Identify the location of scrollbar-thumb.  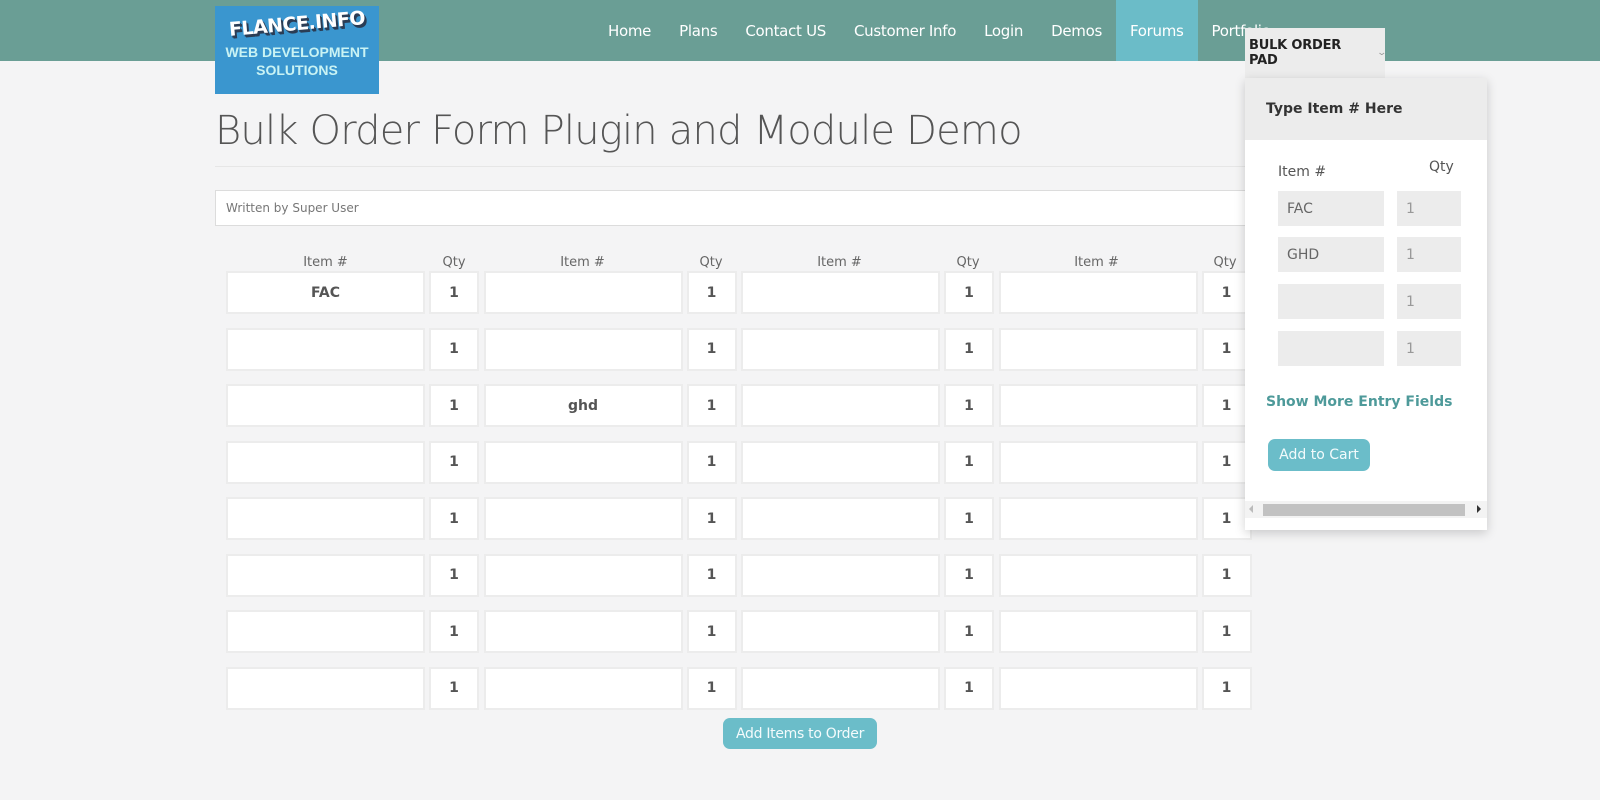
(1364, 510).